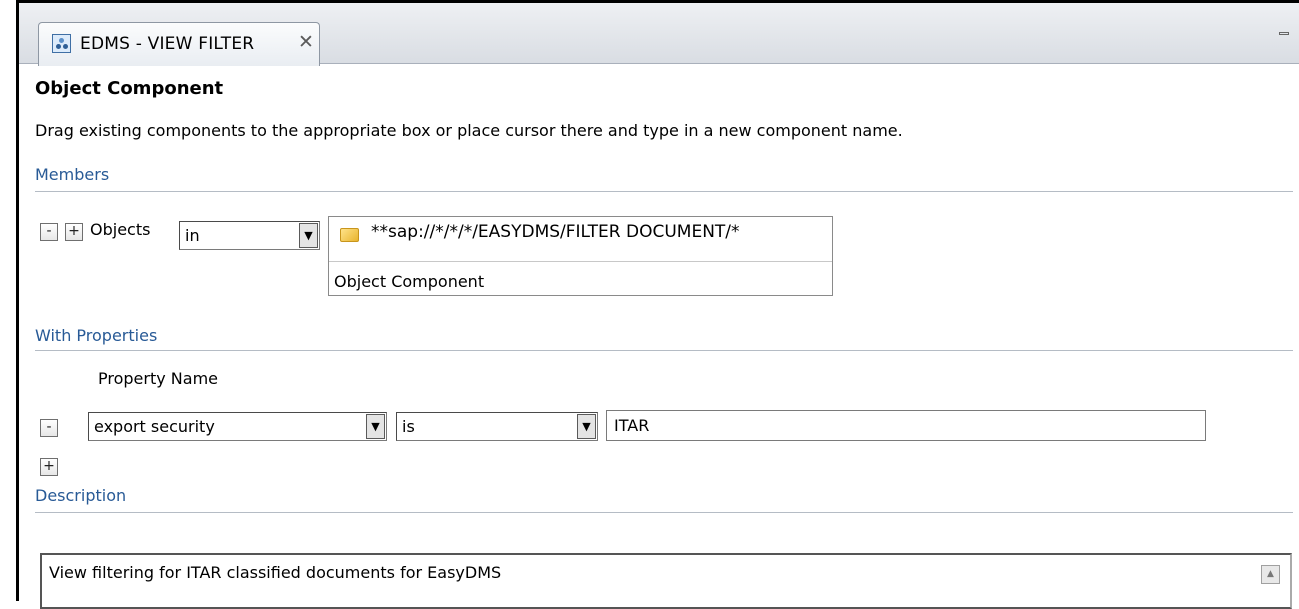 The height and width of the screenshot is (609, 1299). What do you see at coordinates (167, 44) in the screenshot?
I see `tab-title: EDMS - VIEW FILTER` at bounding box center [167, 44].